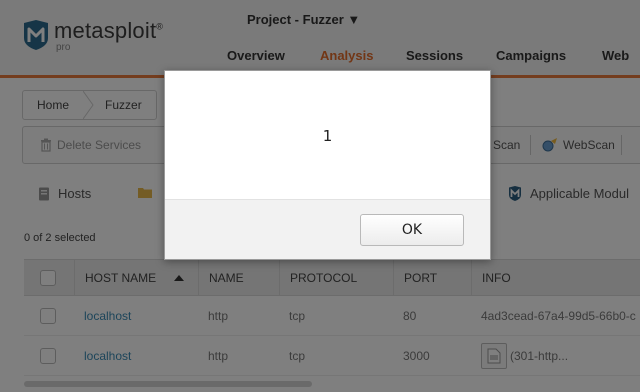 This screenshot has height=392, width=640. Describe the element at coordinates (327, 136) in the screenshot. I see `alert-message: 1` at that location.